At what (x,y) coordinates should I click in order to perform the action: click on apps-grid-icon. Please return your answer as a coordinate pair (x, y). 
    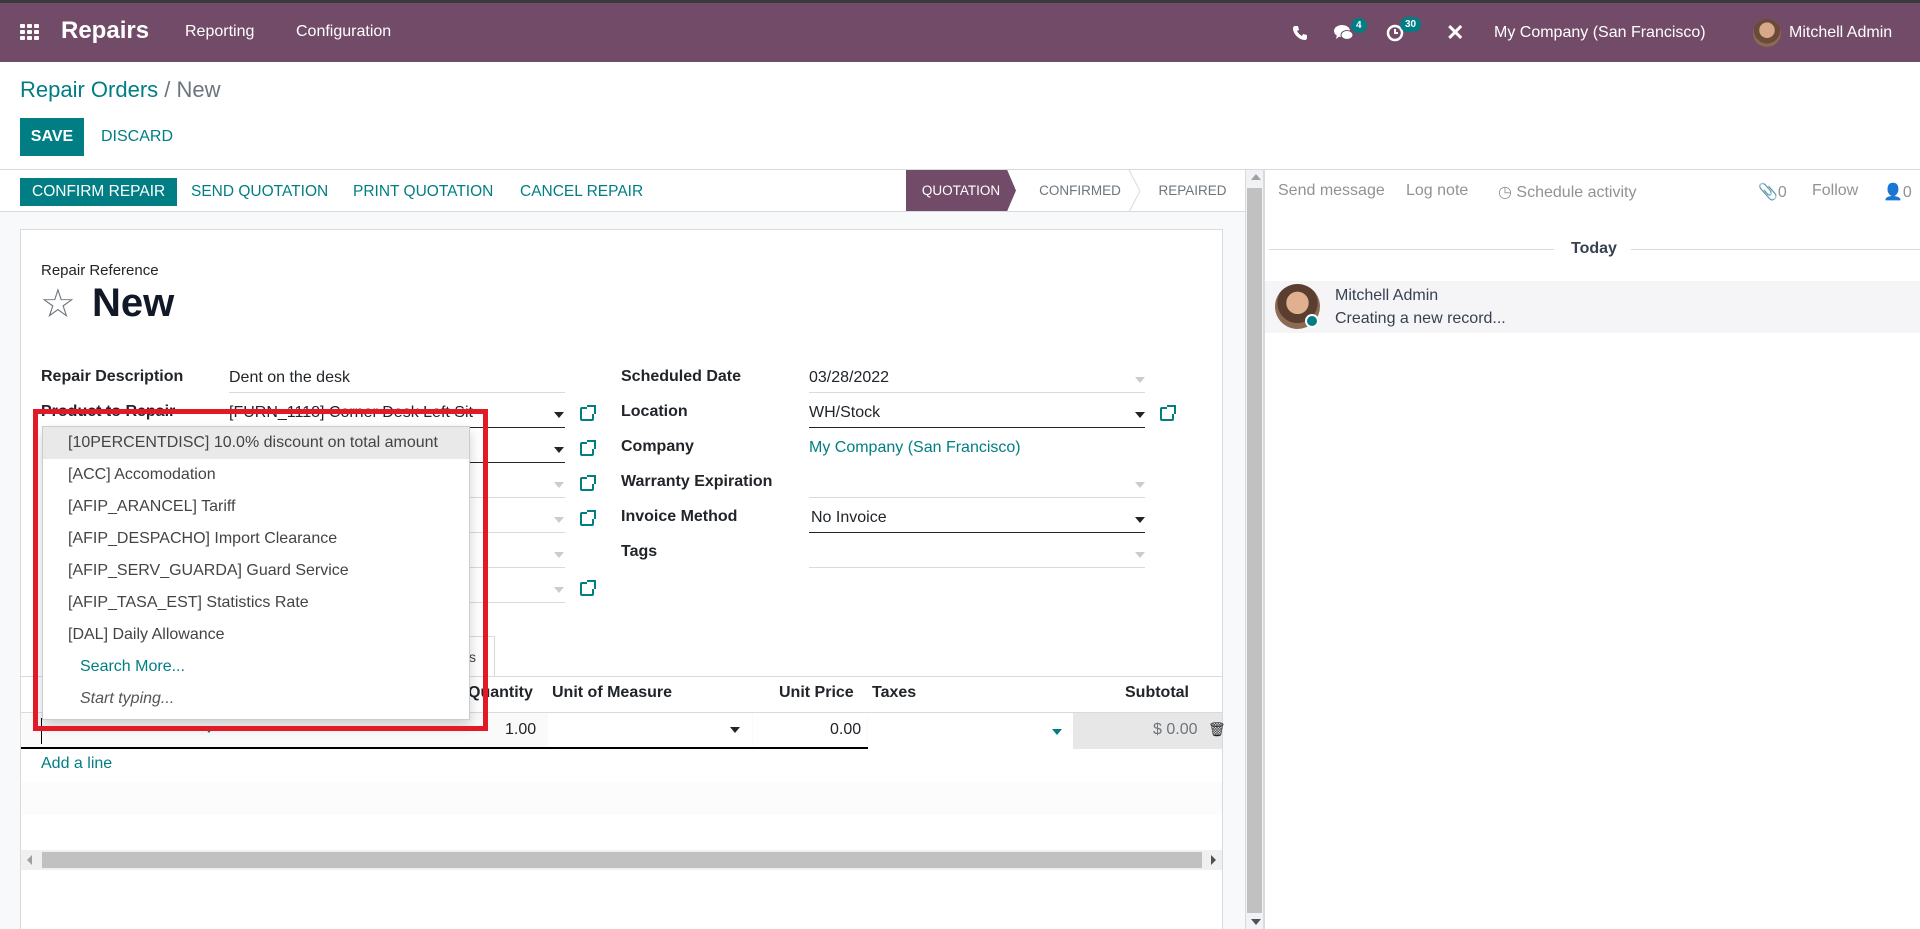
    Looking at the image, I should click on (30, 32).